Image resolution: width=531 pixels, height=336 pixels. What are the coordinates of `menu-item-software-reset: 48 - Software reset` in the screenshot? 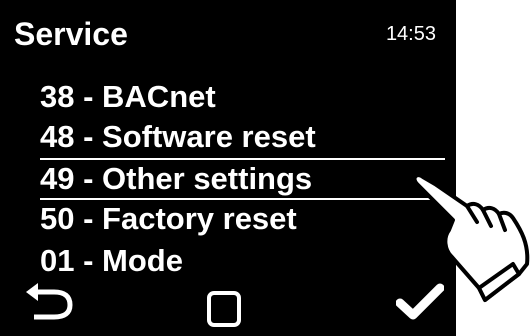 It's located at (240, 137).